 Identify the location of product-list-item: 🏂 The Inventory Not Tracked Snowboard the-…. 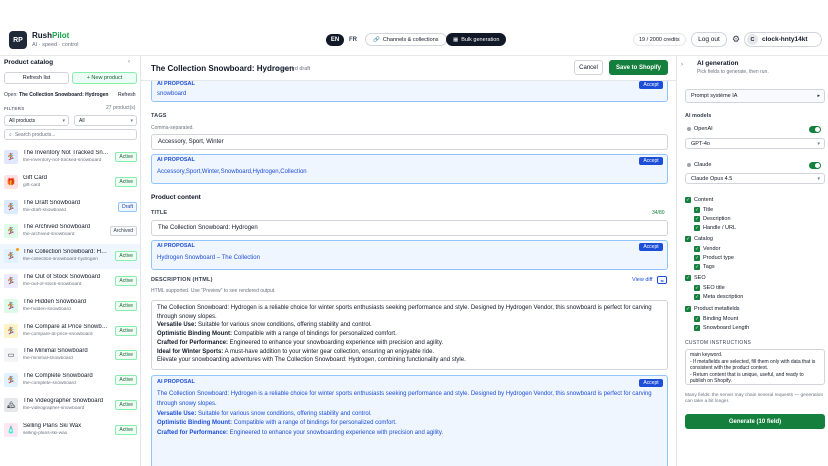
(70, 157).